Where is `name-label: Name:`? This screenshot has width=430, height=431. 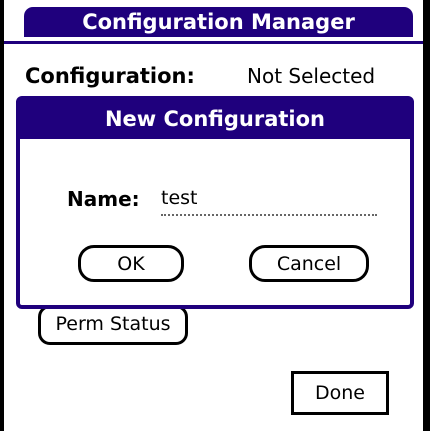
name-label: Name: is located at coordinates (103, 199).